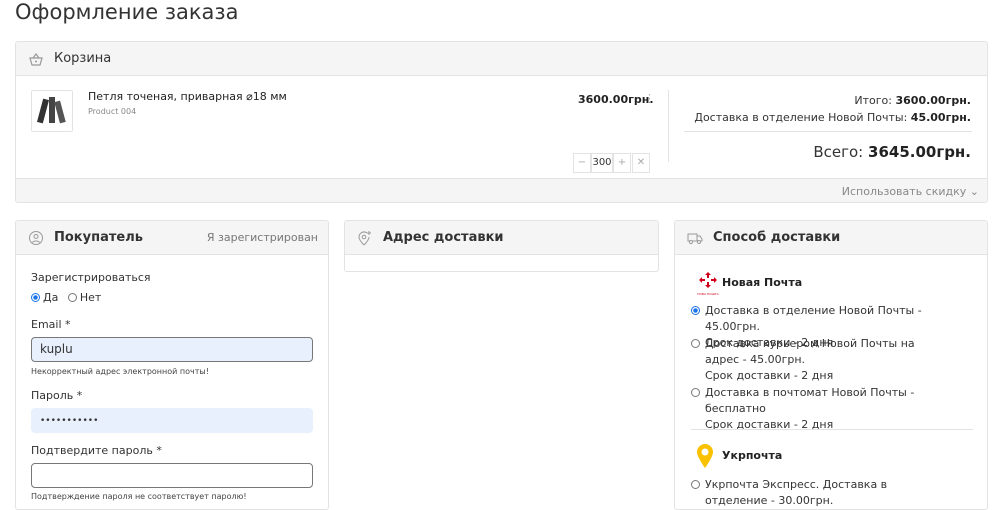 The image size is (1000, 510). I want to click on user-icon, so click(36, 238).